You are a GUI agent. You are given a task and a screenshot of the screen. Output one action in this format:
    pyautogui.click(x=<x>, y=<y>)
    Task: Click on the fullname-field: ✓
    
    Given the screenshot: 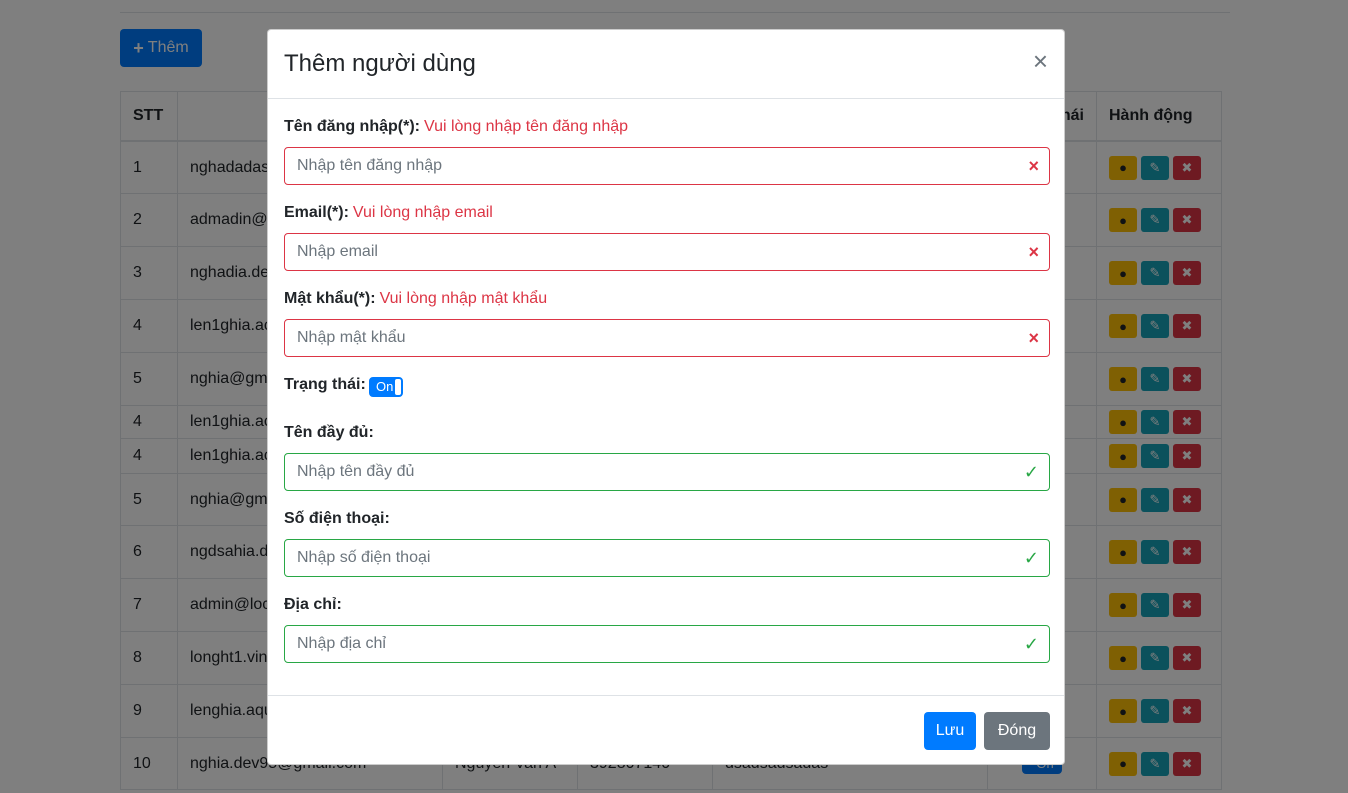 What is the action you would take?
    pyautogui.click(x=667, y=472)
    